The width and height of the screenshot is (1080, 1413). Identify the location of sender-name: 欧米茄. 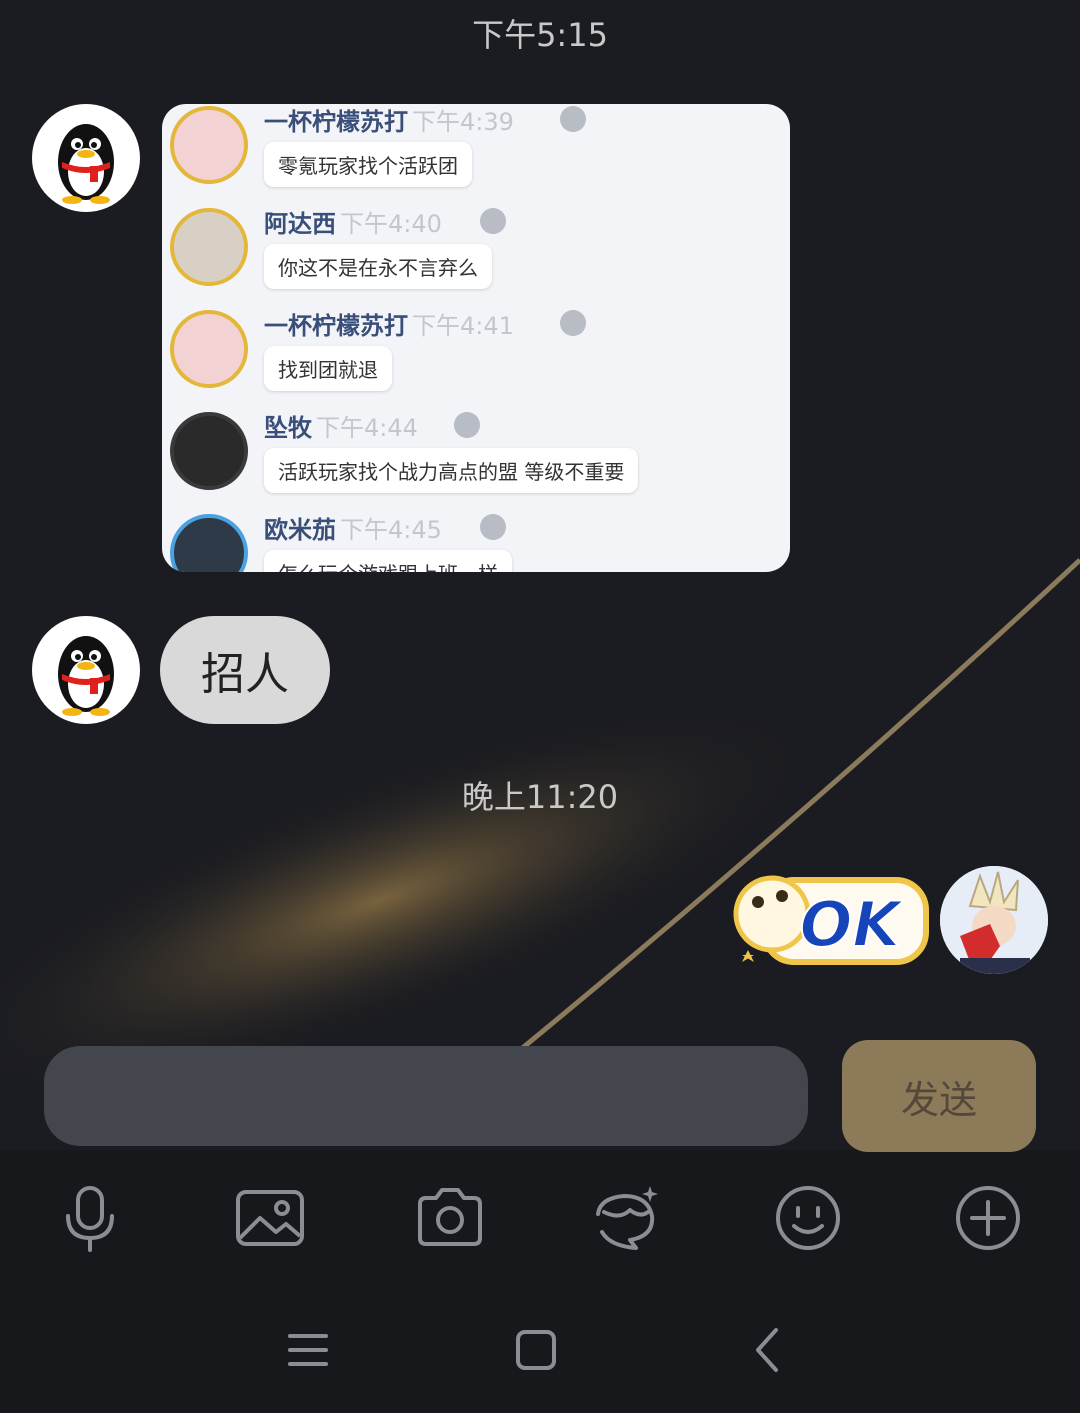
(300, 530).